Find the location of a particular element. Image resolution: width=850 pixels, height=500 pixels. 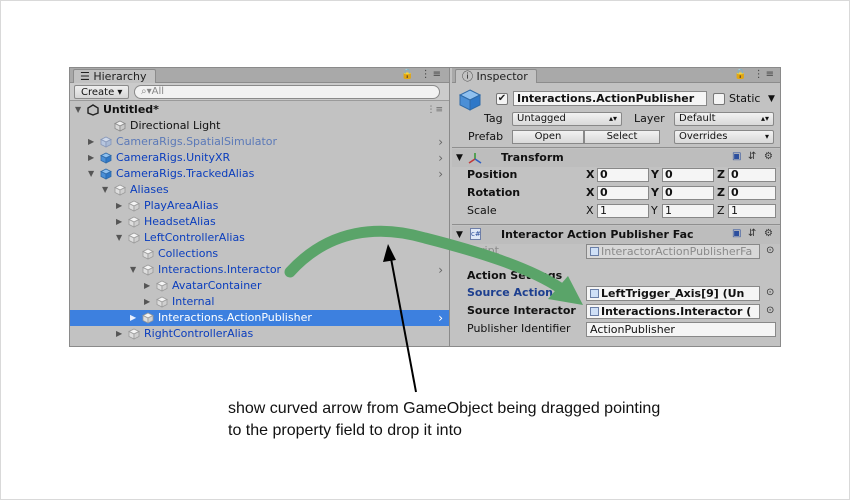

dropdown-arrow-icon: ▴▾ is located at coordinates (612, 118).